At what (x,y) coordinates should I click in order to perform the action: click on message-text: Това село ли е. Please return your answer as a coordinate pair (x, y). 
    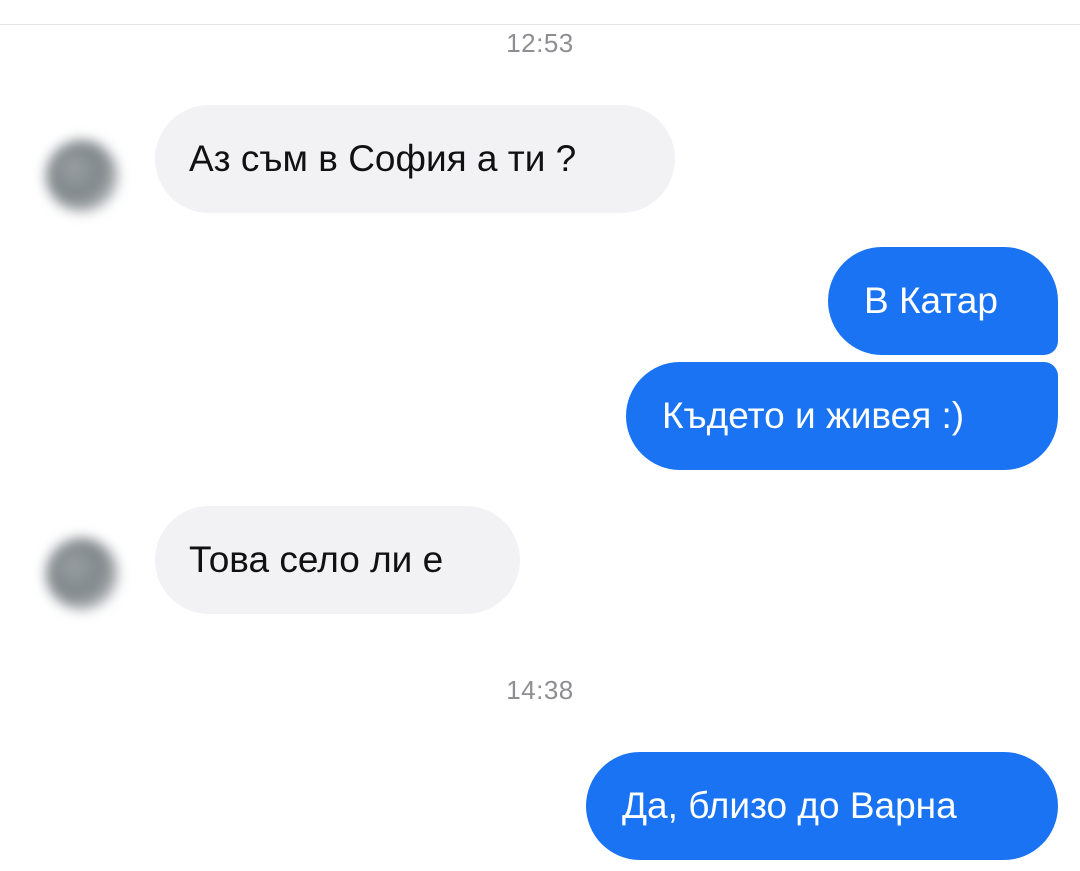
    Looking at the image, I should click on (316, 559).